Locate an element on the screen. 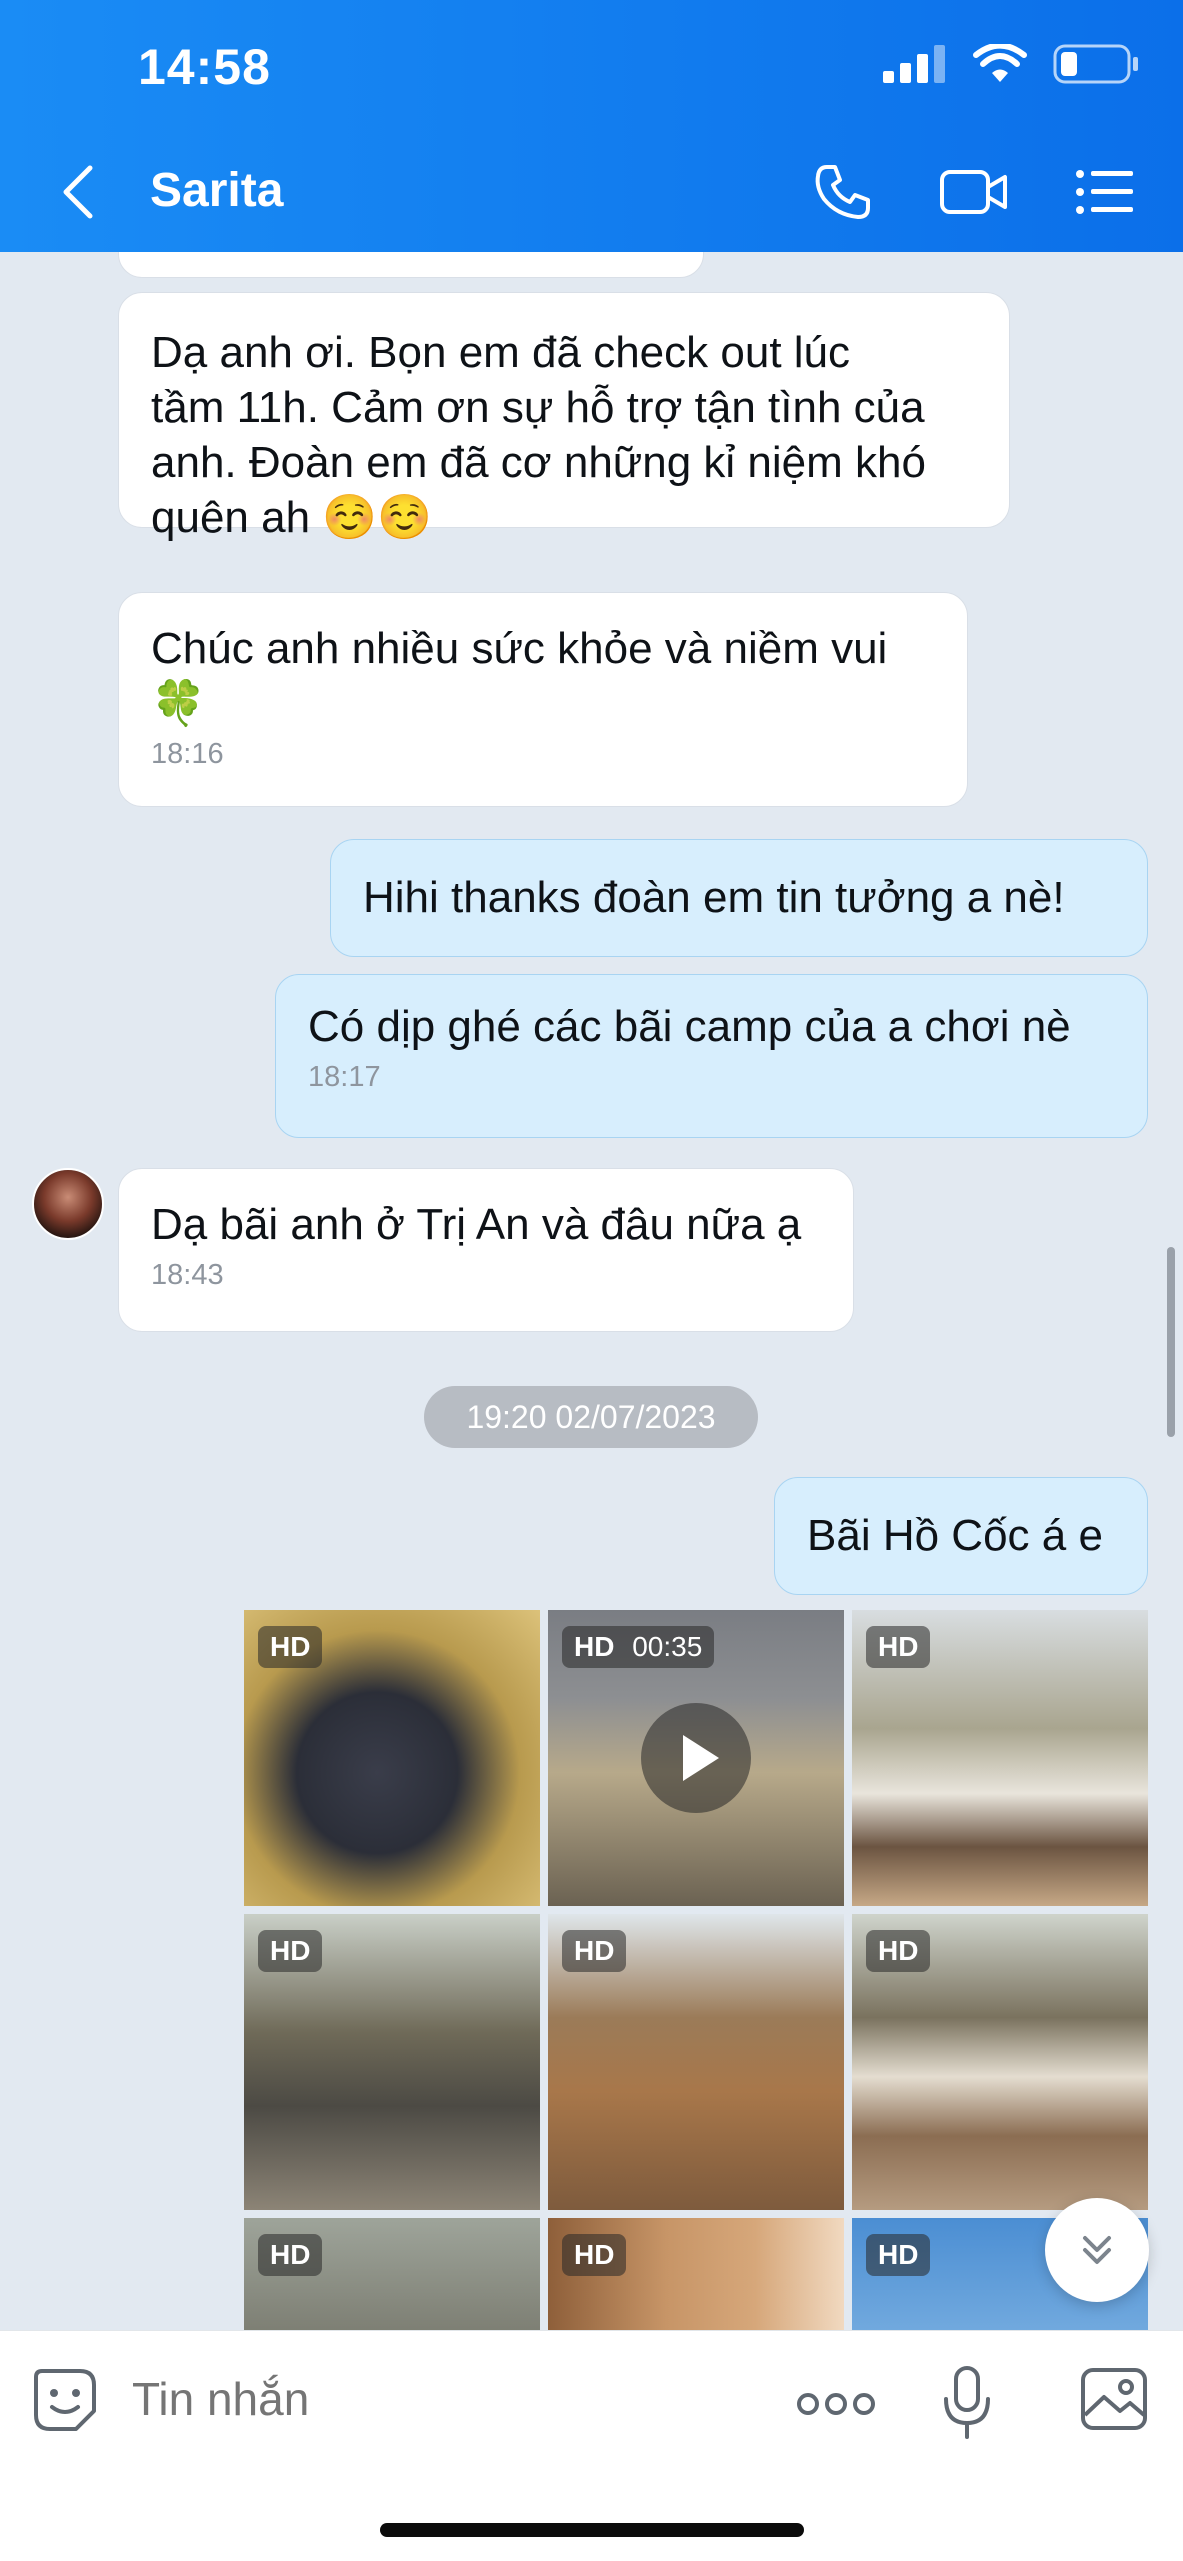  signal-icon is located at coordinates (914, 64).